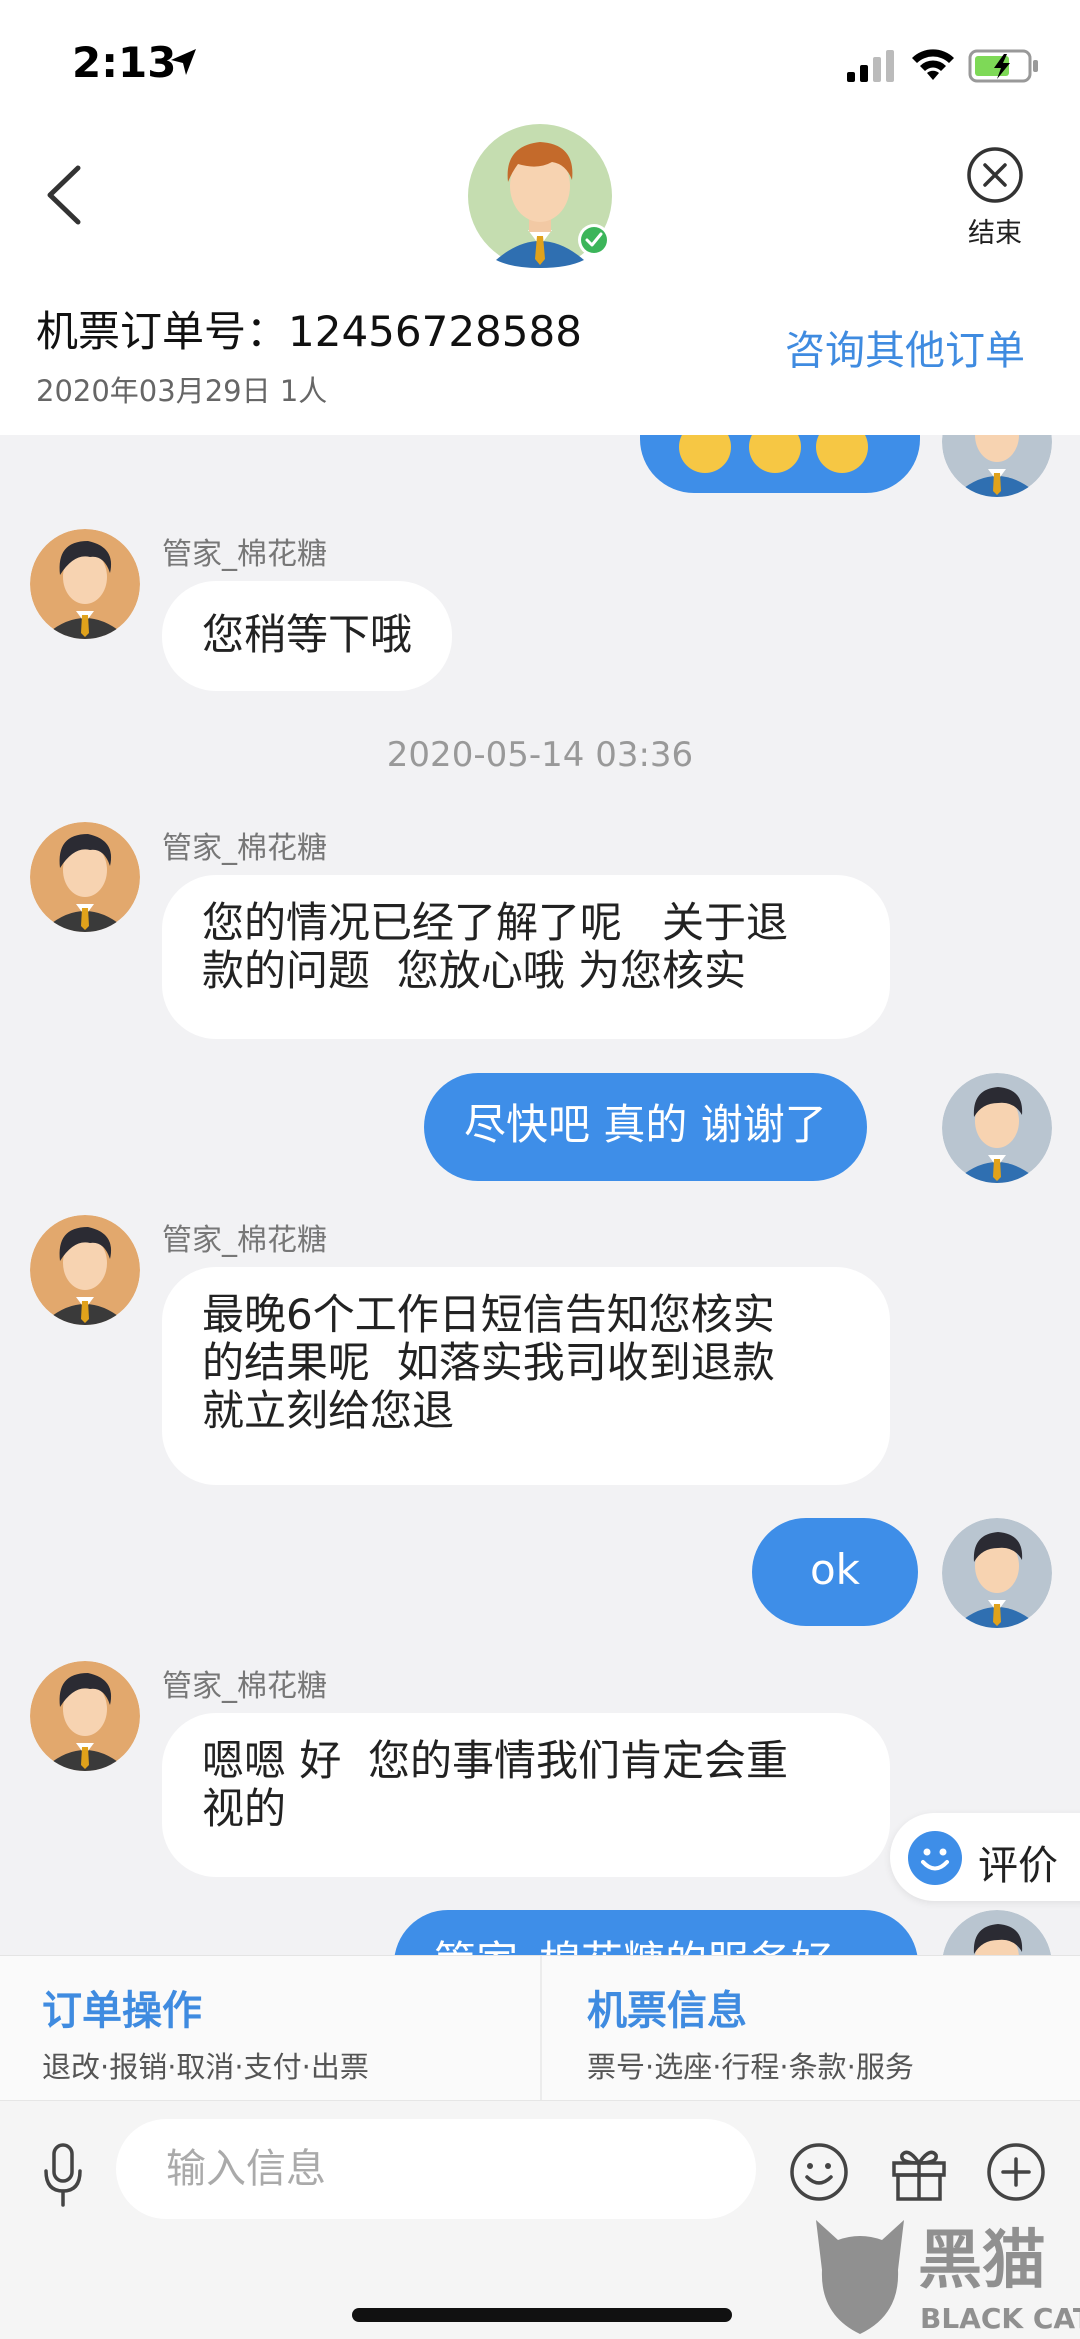  I want to click on microphone-icon, so click(63, 2176).